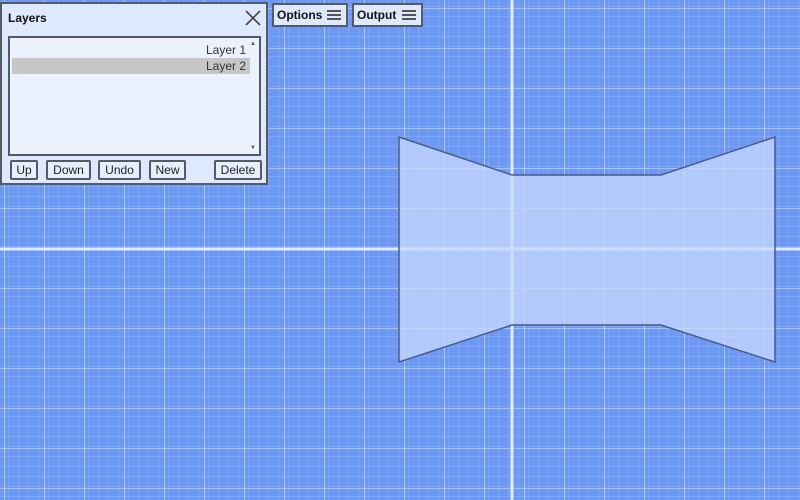  I want to click on close-icon, so click(253, 18).